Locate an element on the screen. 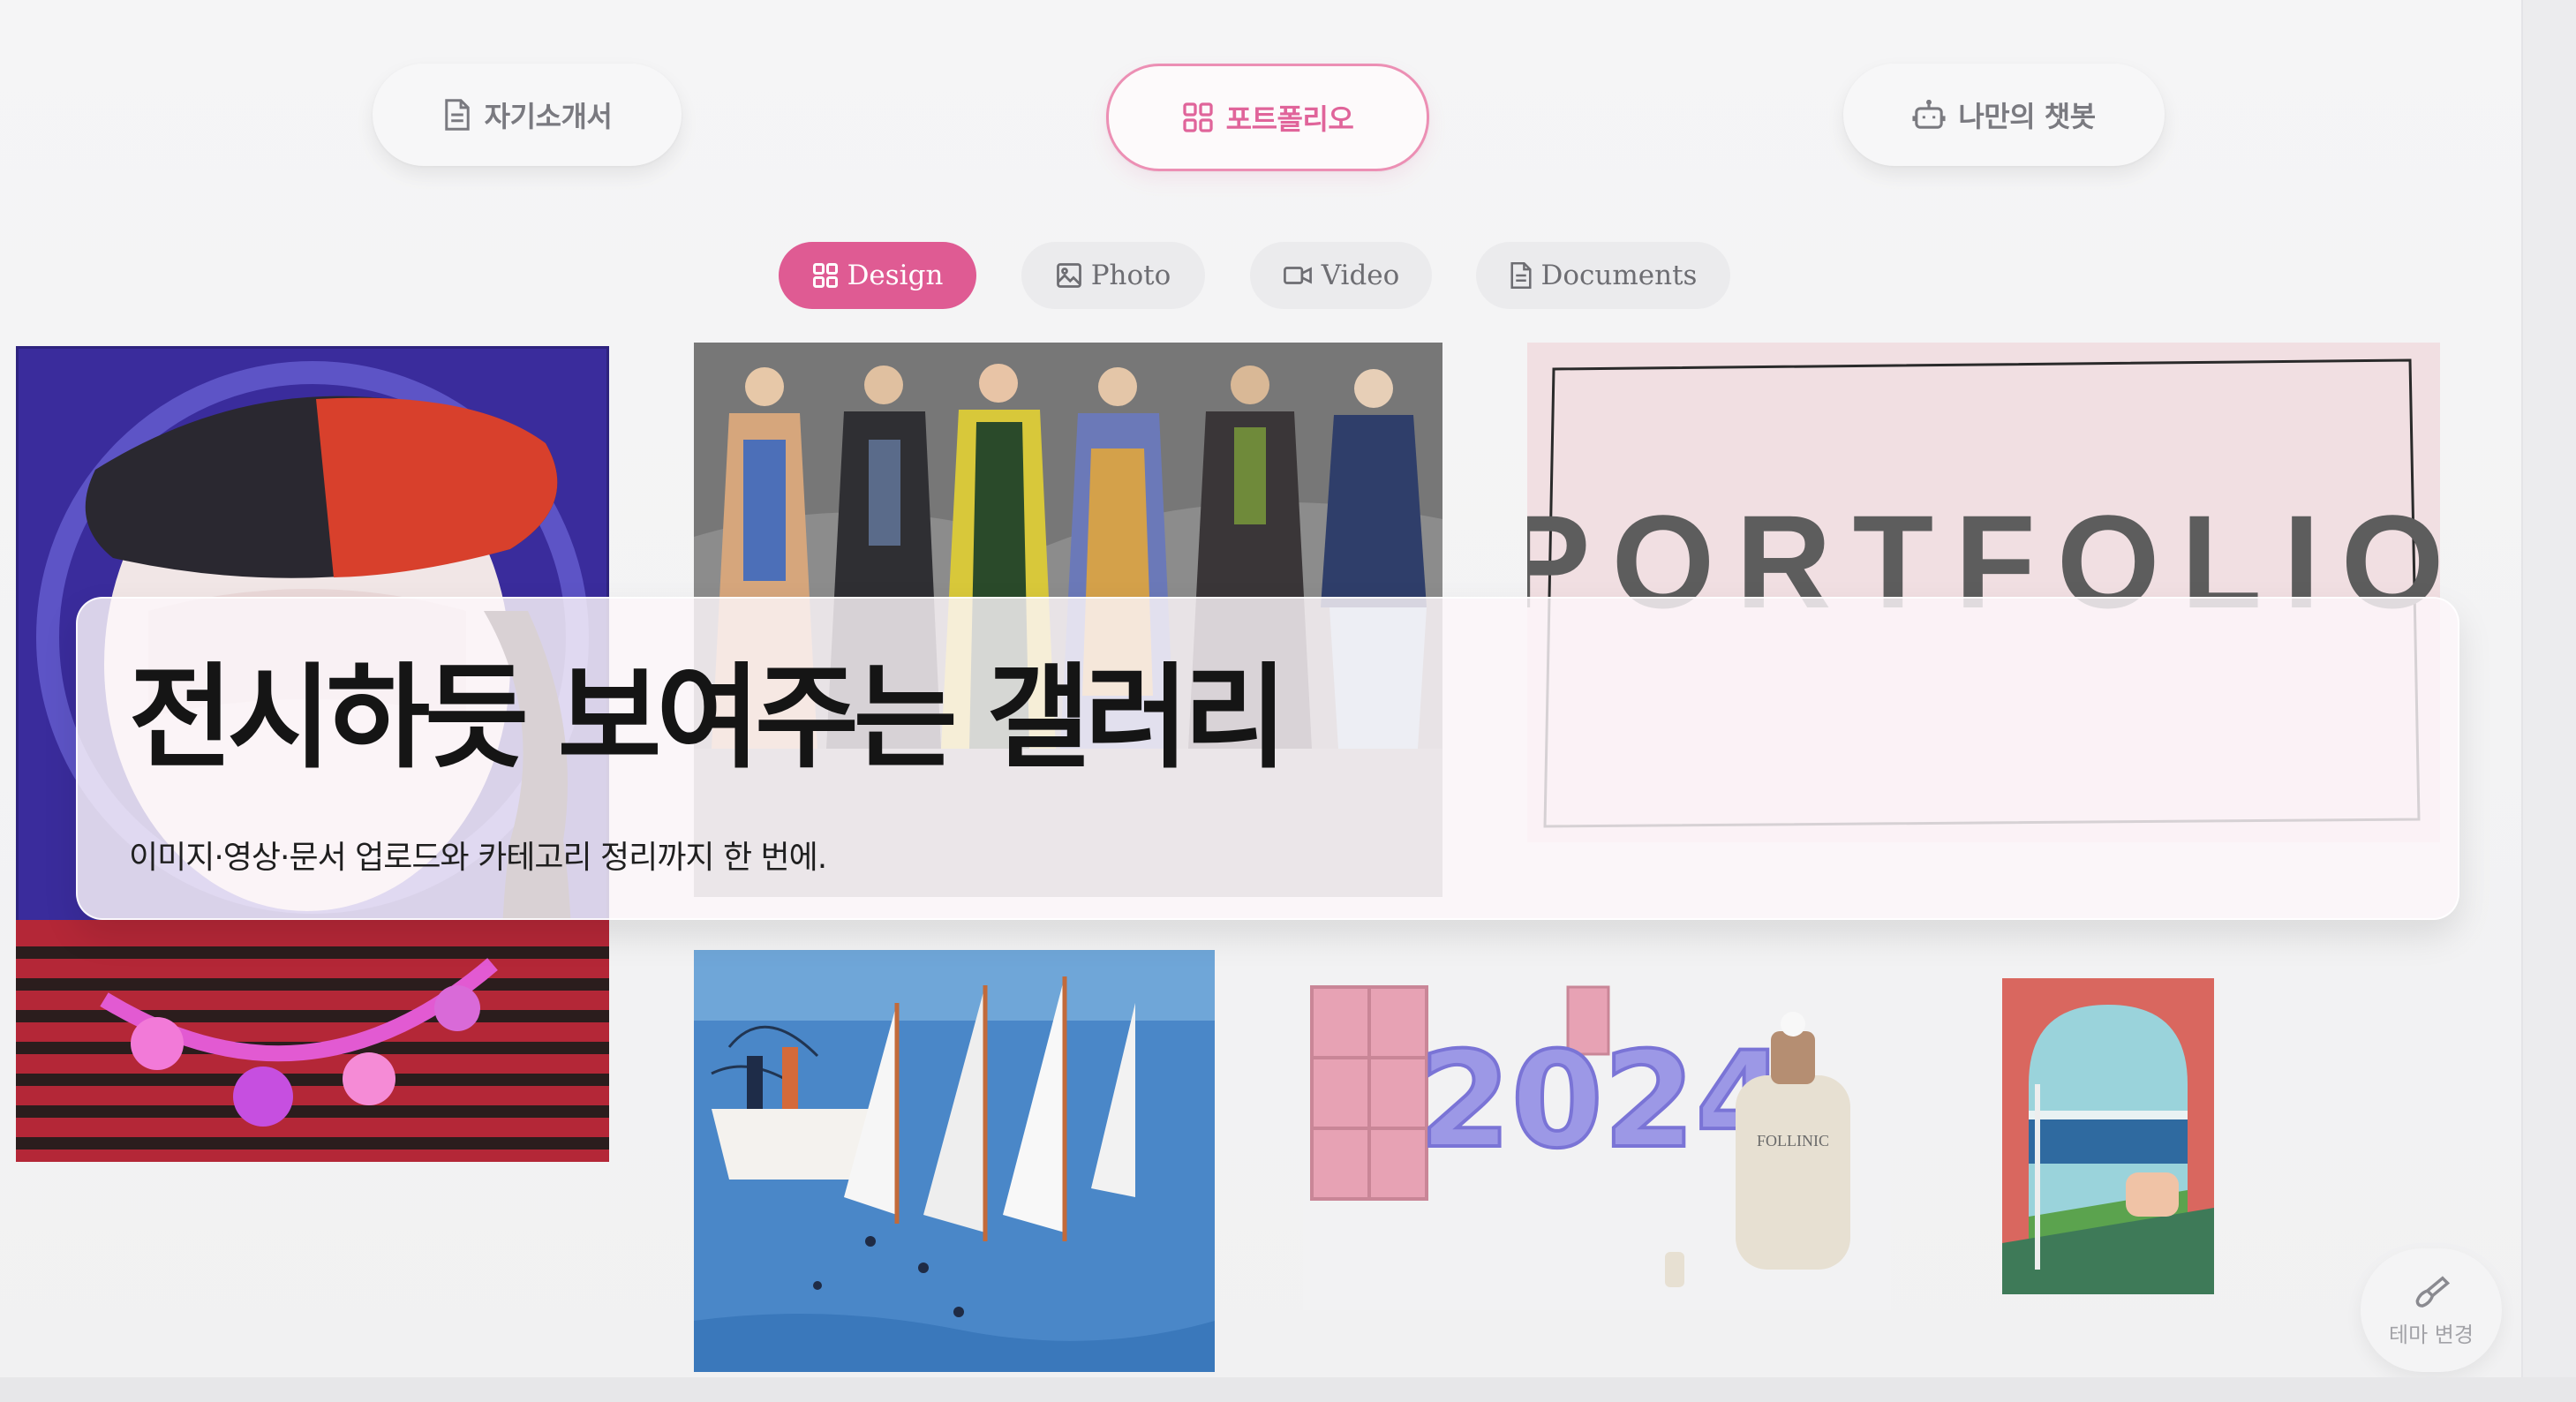 The width and height of the screenshot is (2576, 1402). category-video-label: Video is located at coordinates (1361, 275).